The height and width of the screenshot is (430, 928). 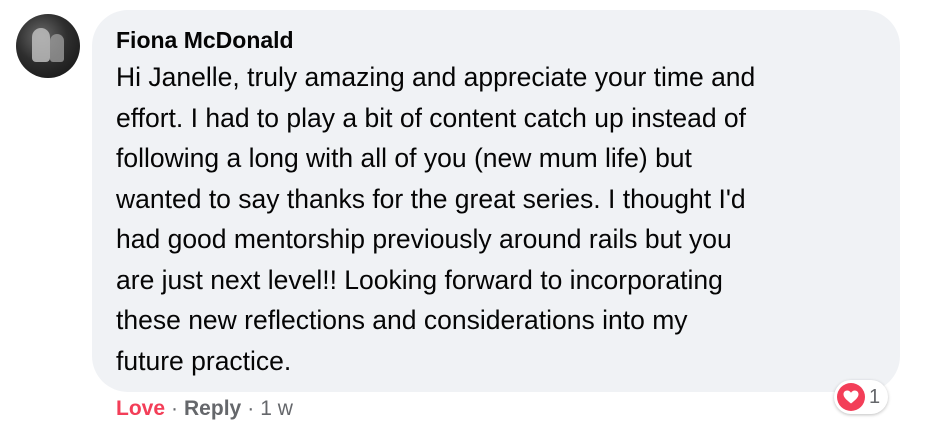 I want to click on reaction-count: 1, so click(x=875, y=396).